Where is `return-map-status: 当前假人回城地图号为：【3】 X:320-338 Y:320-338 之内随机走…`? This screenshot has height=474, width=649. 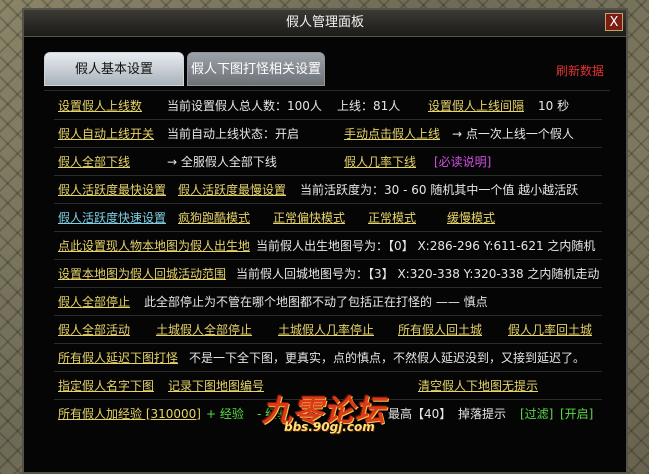 return-map-status: 当前假人回城地图号为：【3】 X:320-338 Y:320-338 之内随机走… is located at coordinates (418, 274).